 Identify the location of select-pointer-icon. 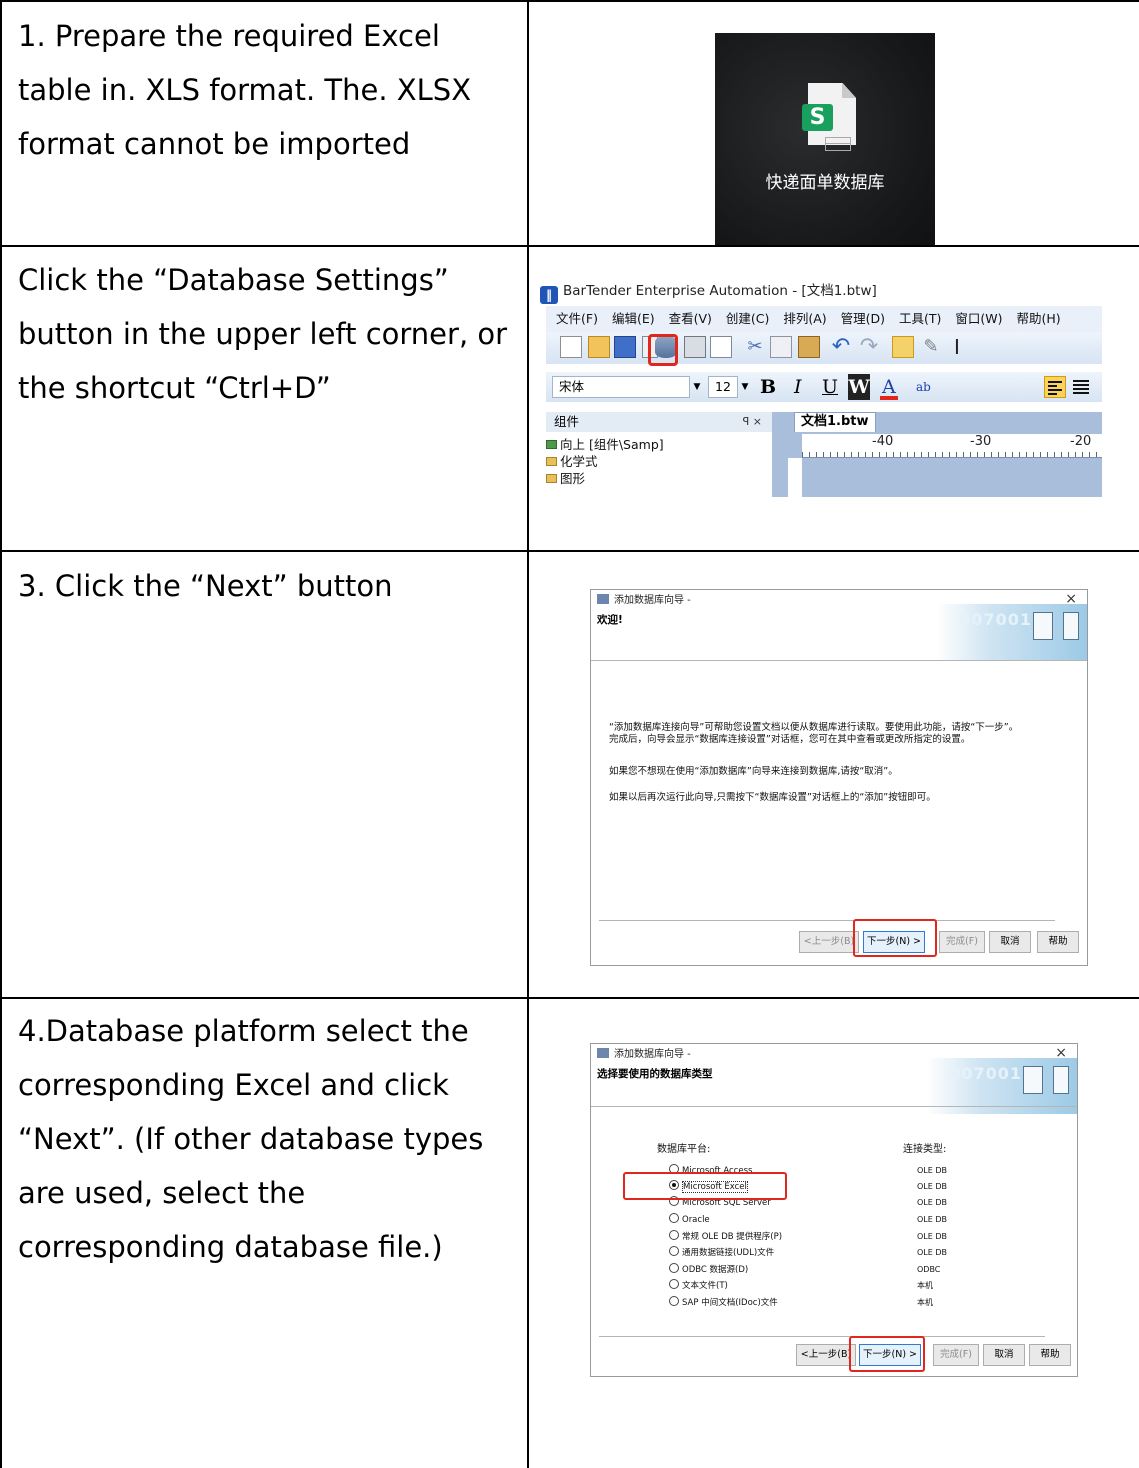
(903, 347).